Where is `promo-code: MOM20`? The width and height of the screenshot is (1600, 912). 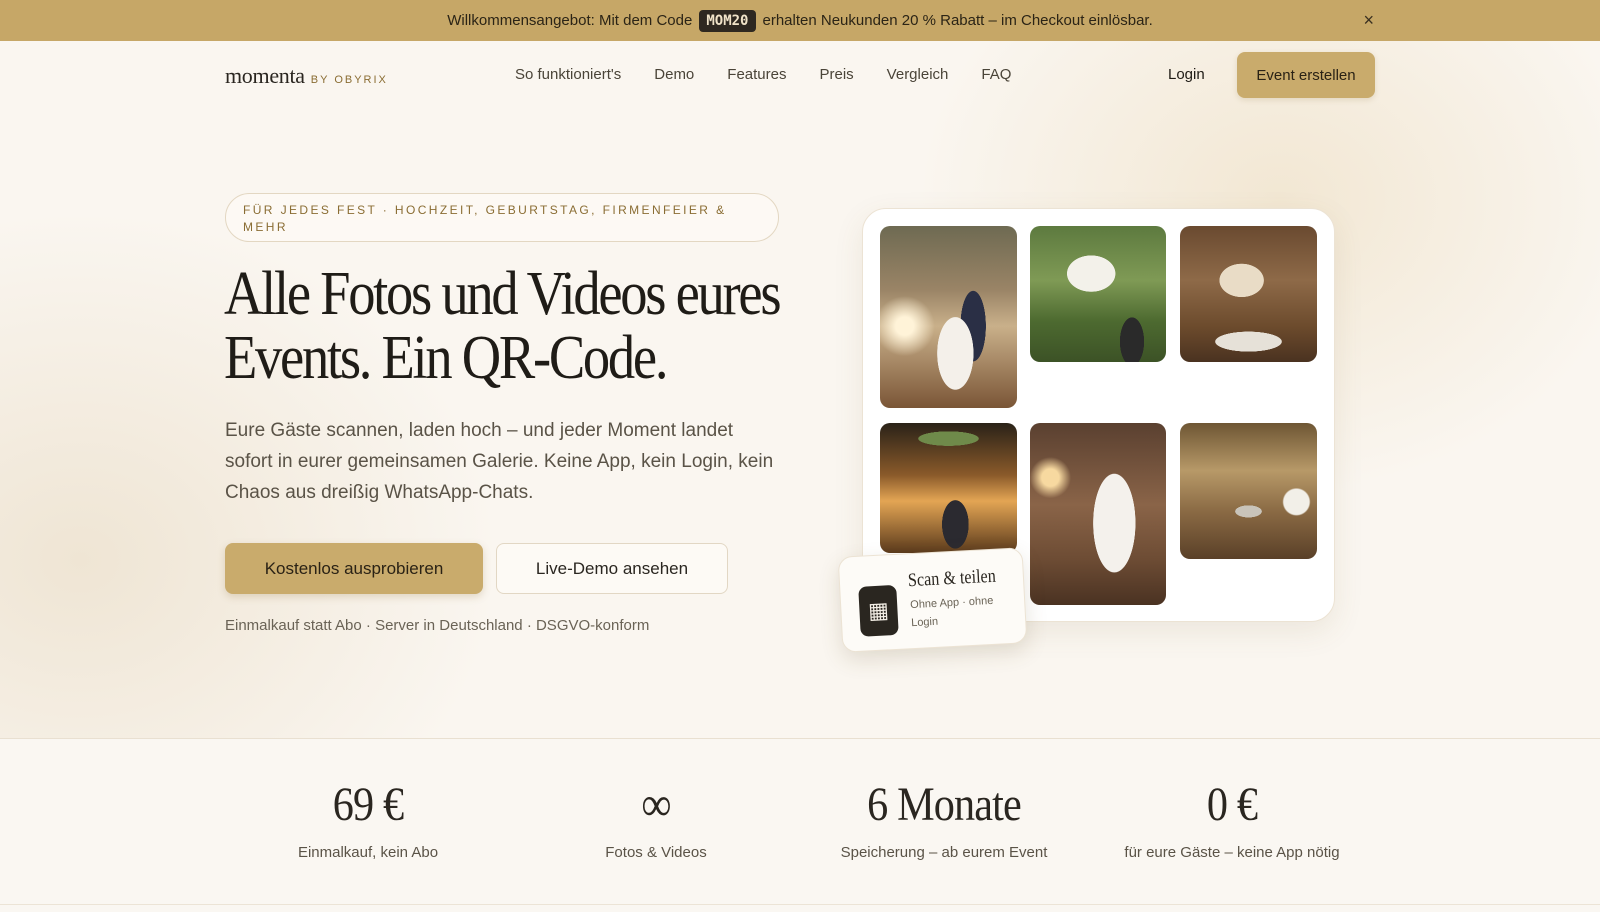 promo-code: MOM20 is located at coordinates (727, 20).